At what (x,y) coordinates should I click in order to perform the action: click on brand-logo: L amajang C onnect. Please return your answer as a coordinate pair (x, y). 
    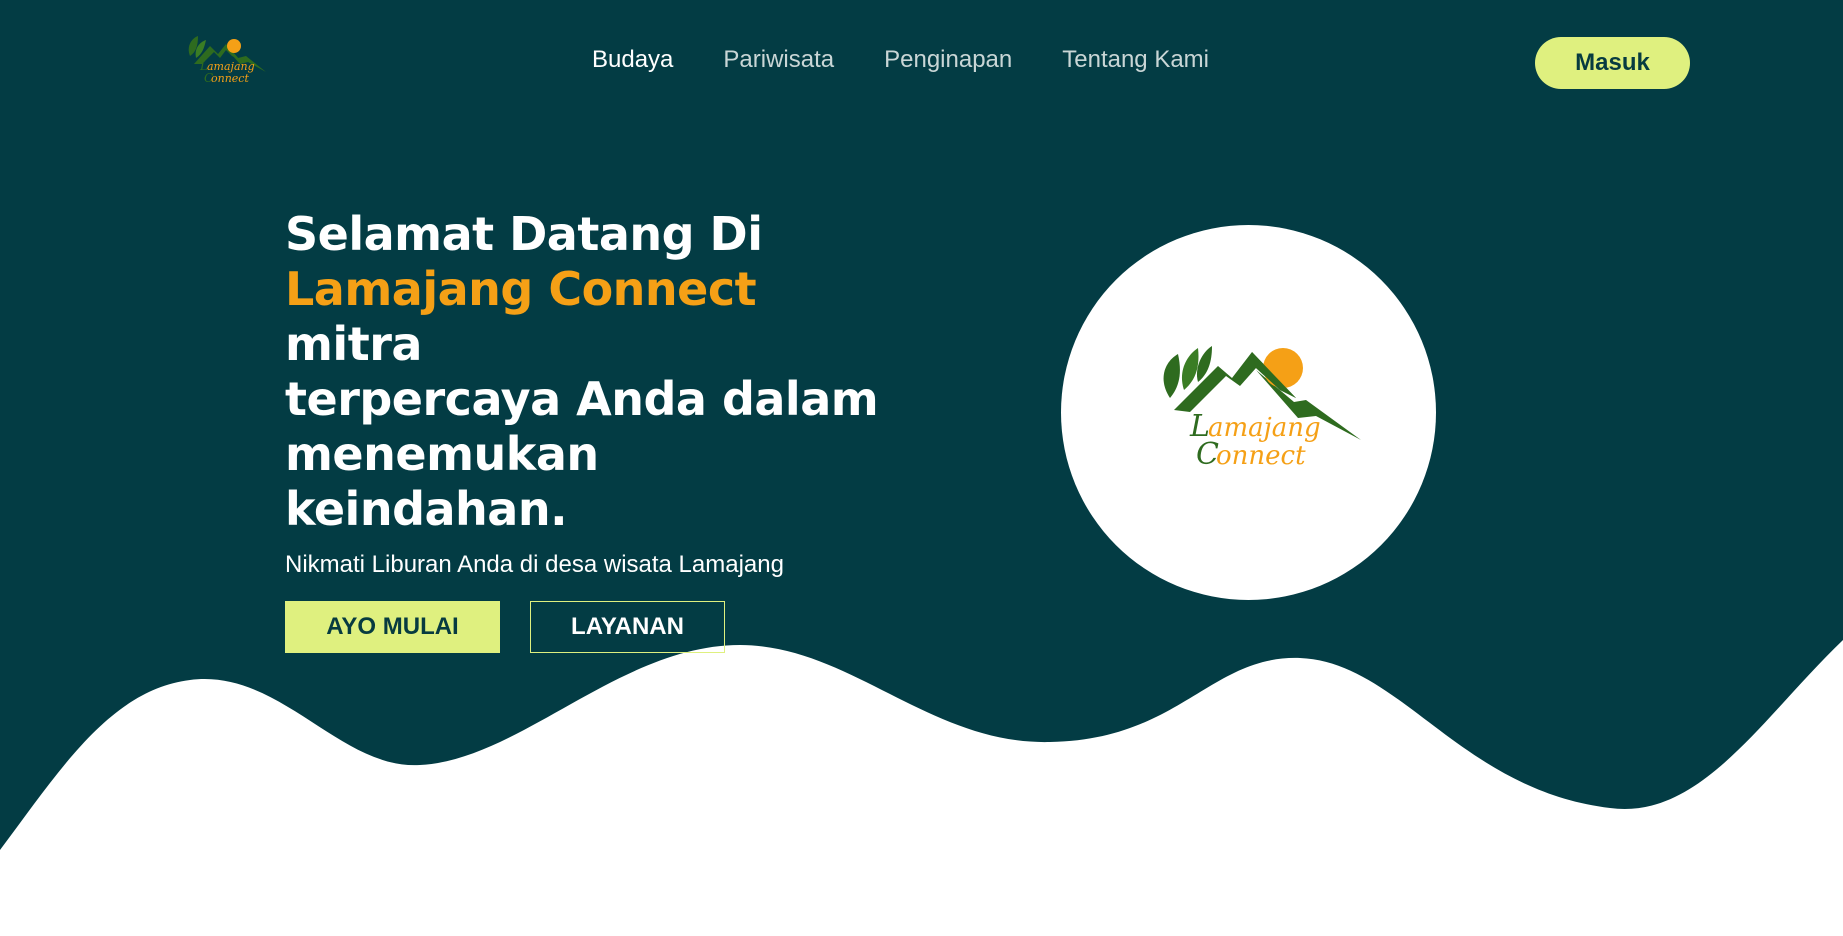
    Looking at the image, I should click on (226, 60).